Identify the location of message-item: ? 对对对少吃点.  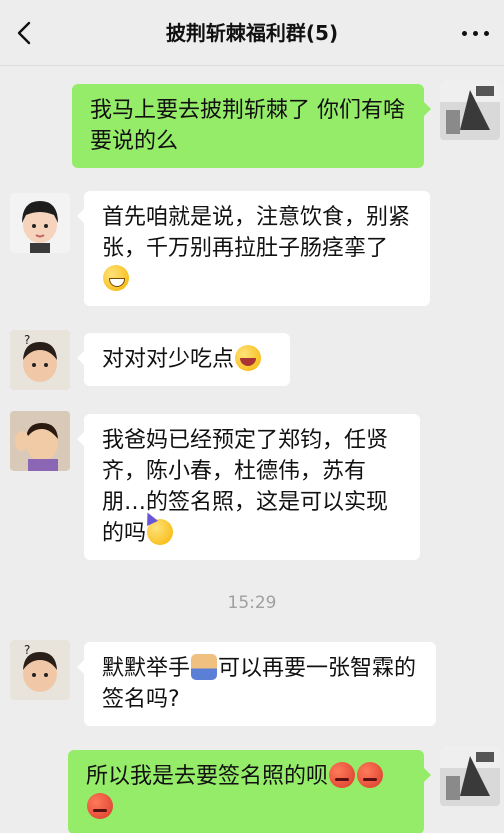
(252, 362).